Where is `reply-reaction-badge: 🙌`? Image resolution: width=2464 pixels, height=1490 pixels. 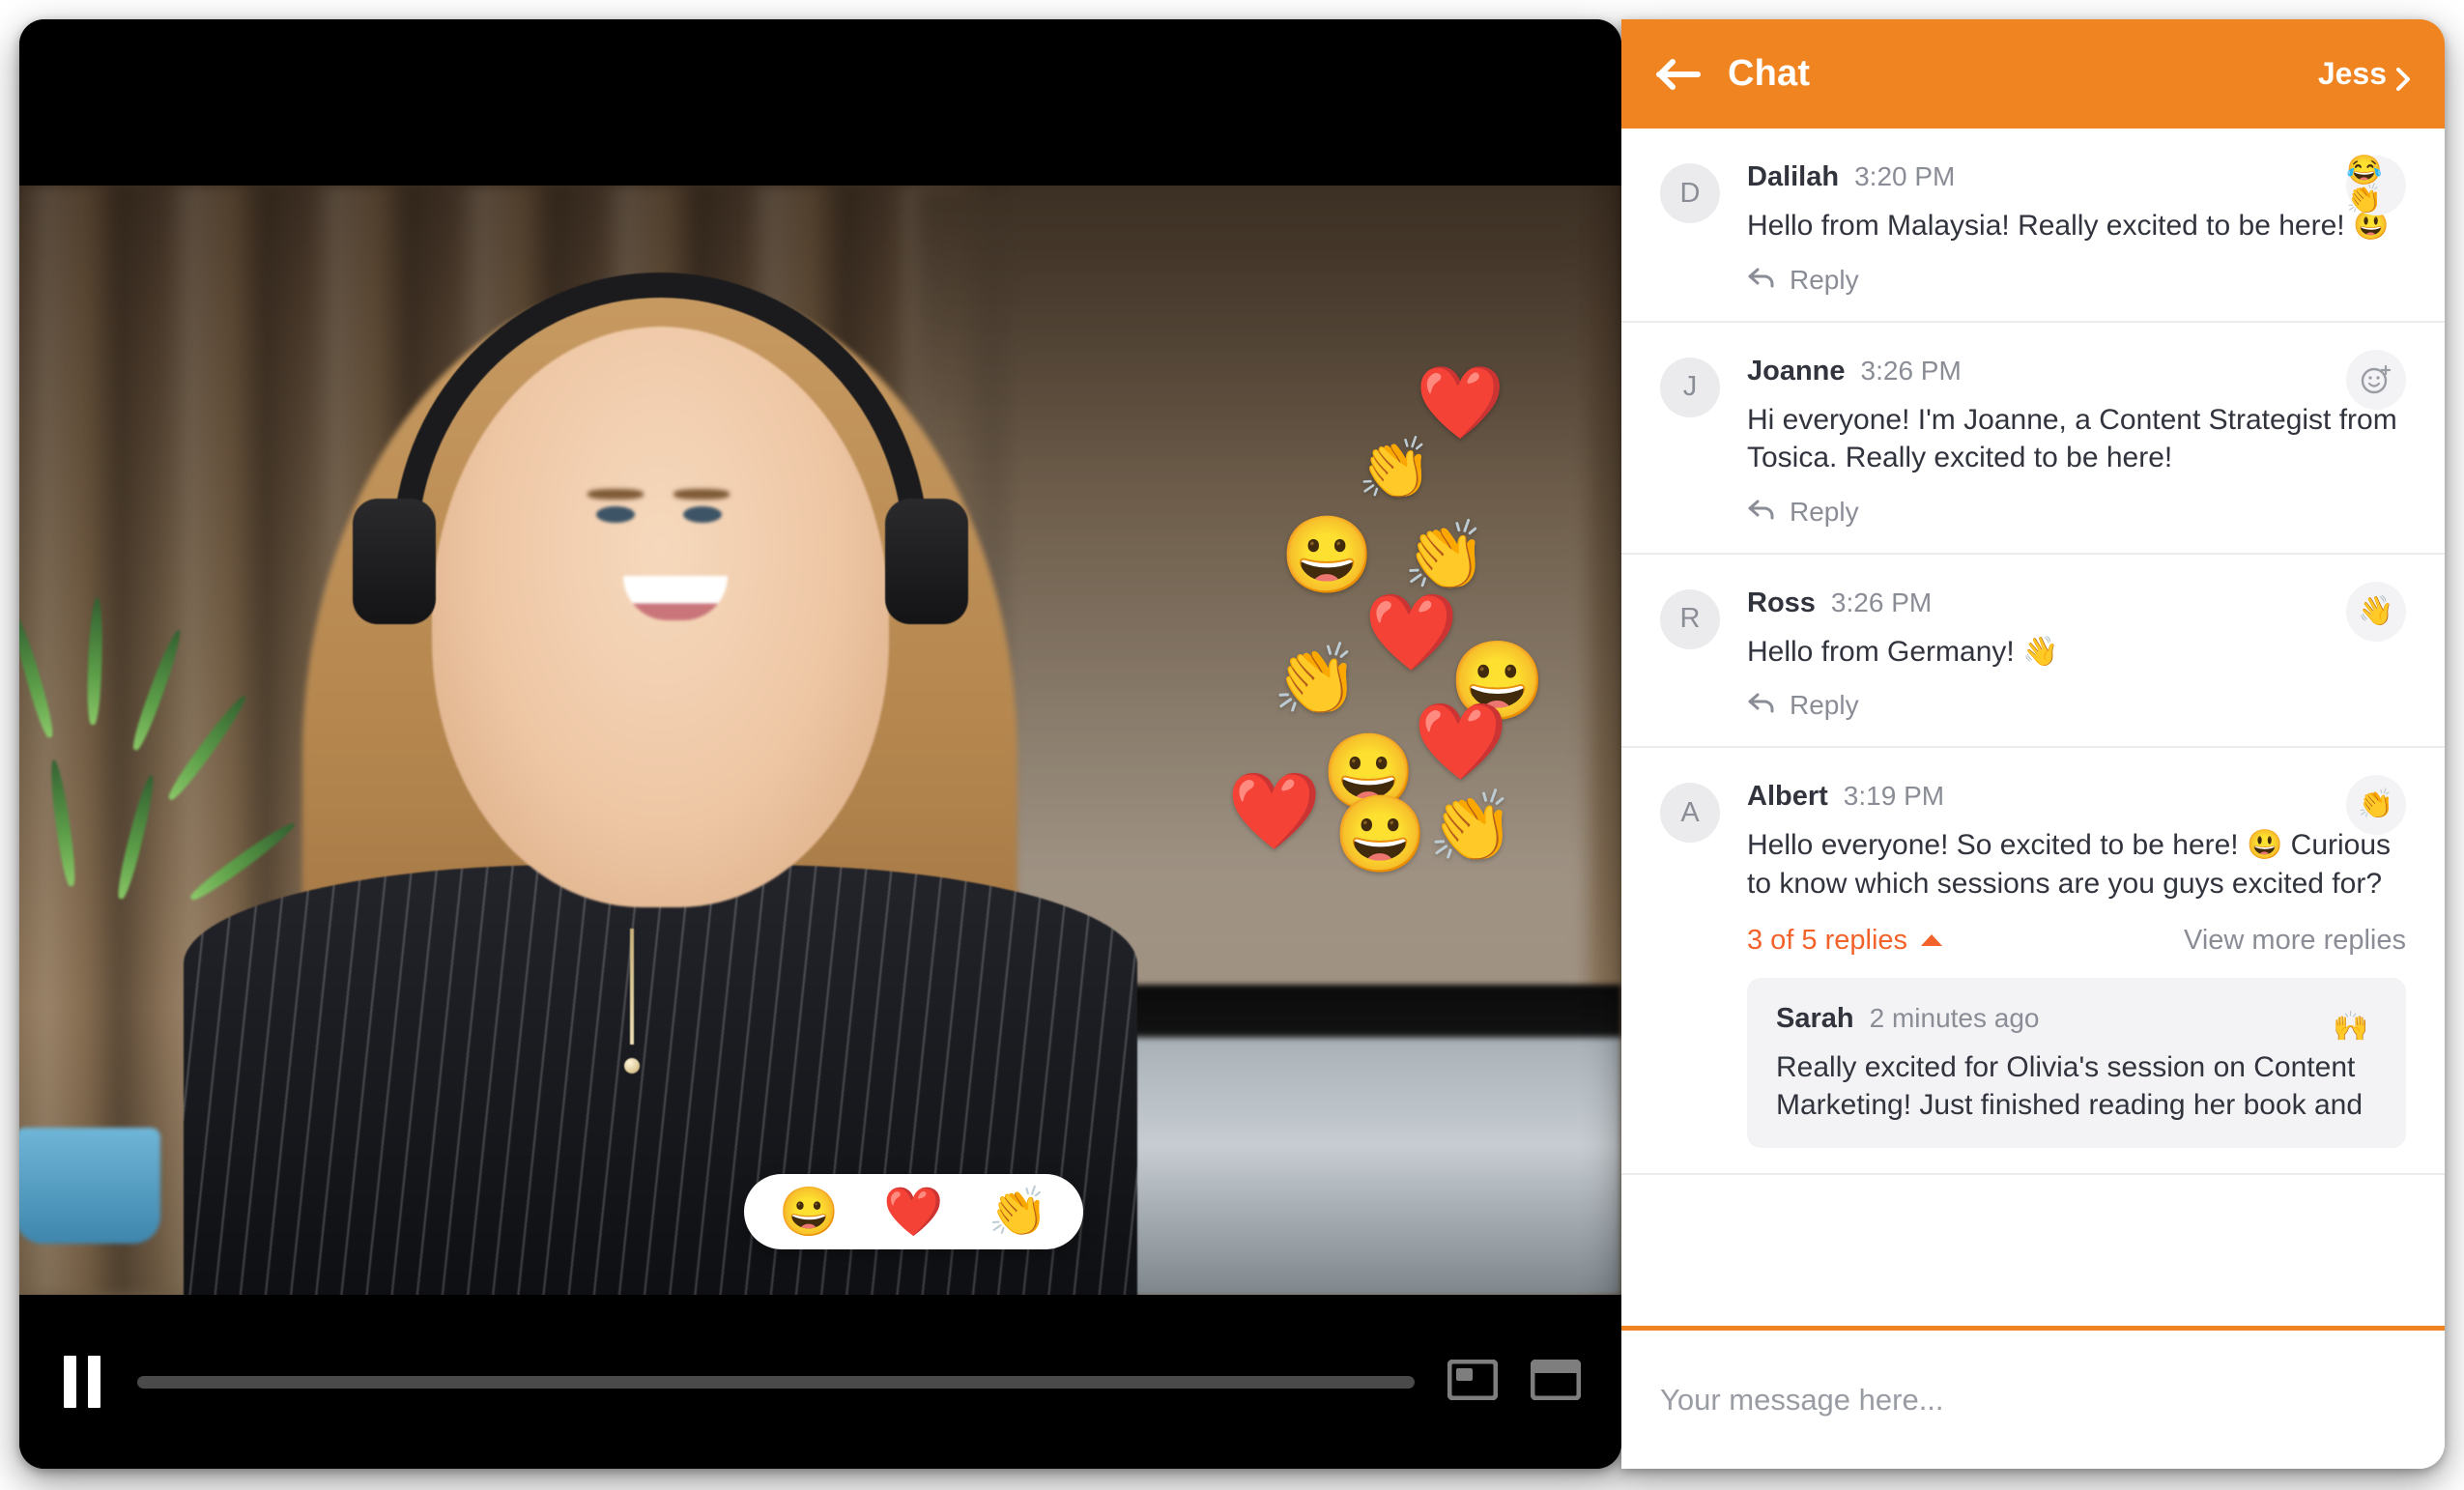 reply-reaction-badge: 🙌 is located at coordinates (2351, 1026).